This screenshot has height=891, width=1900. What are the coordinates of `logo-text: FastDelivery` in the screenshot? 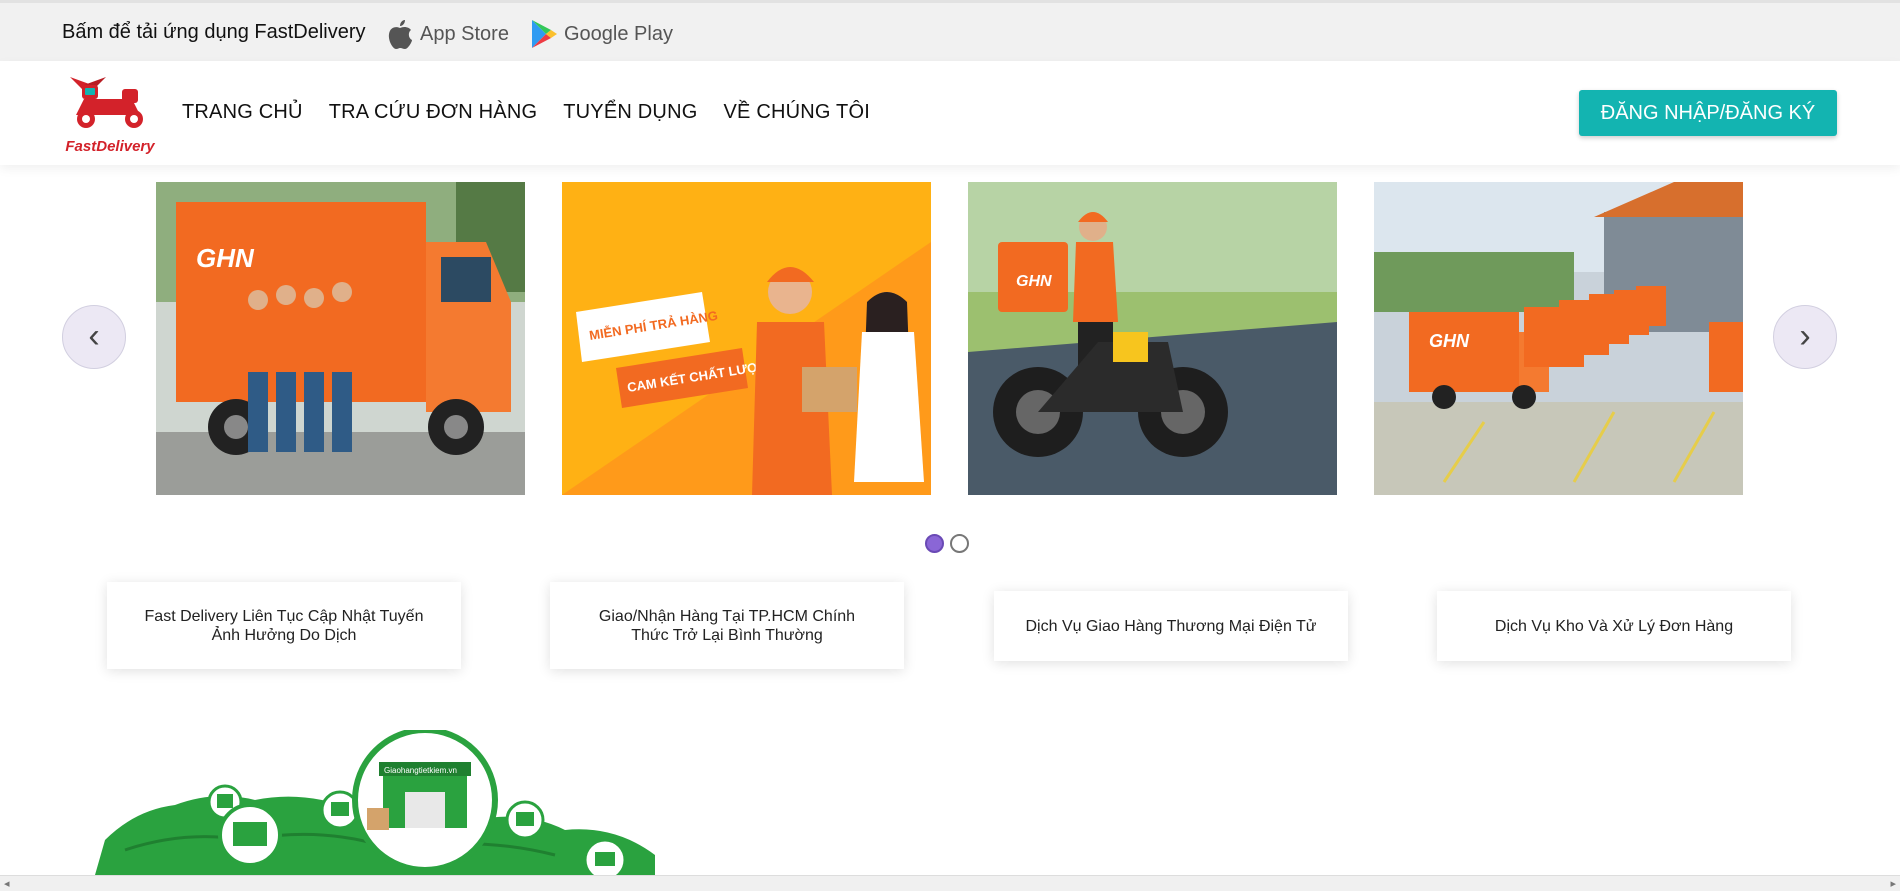 It's located at (110, 146).